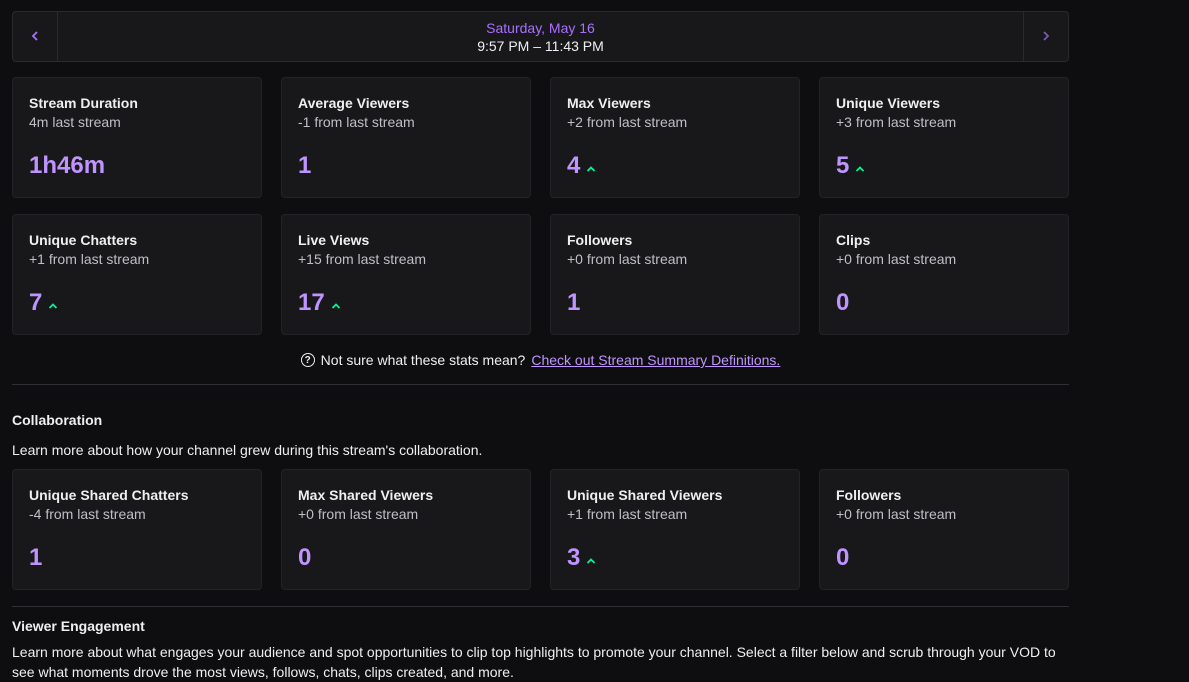  Describe the element at coordinates (574, 557) in the screenshot. I see `stat-value: 3` at that location.